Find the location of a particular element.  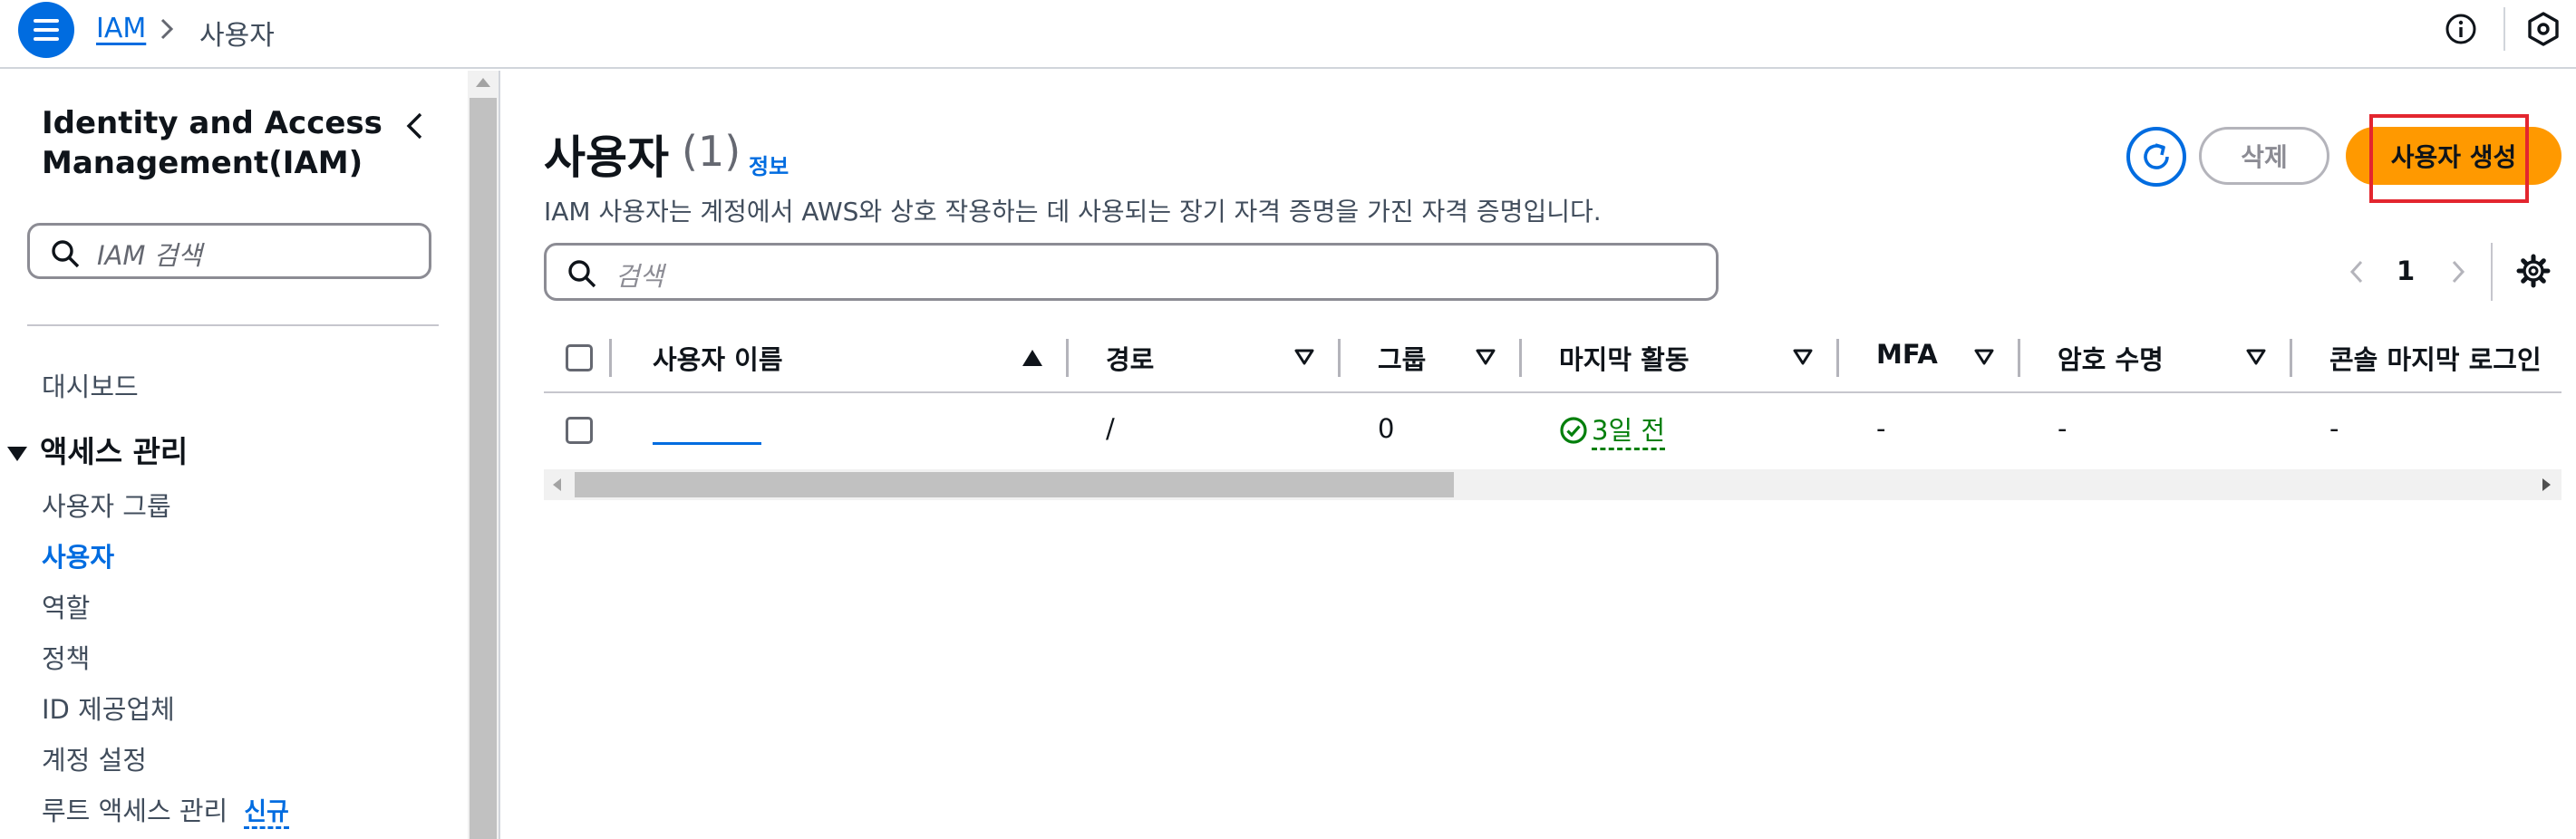

cell-last-activity: 3일 전 is located at coordinates (1612, 430).